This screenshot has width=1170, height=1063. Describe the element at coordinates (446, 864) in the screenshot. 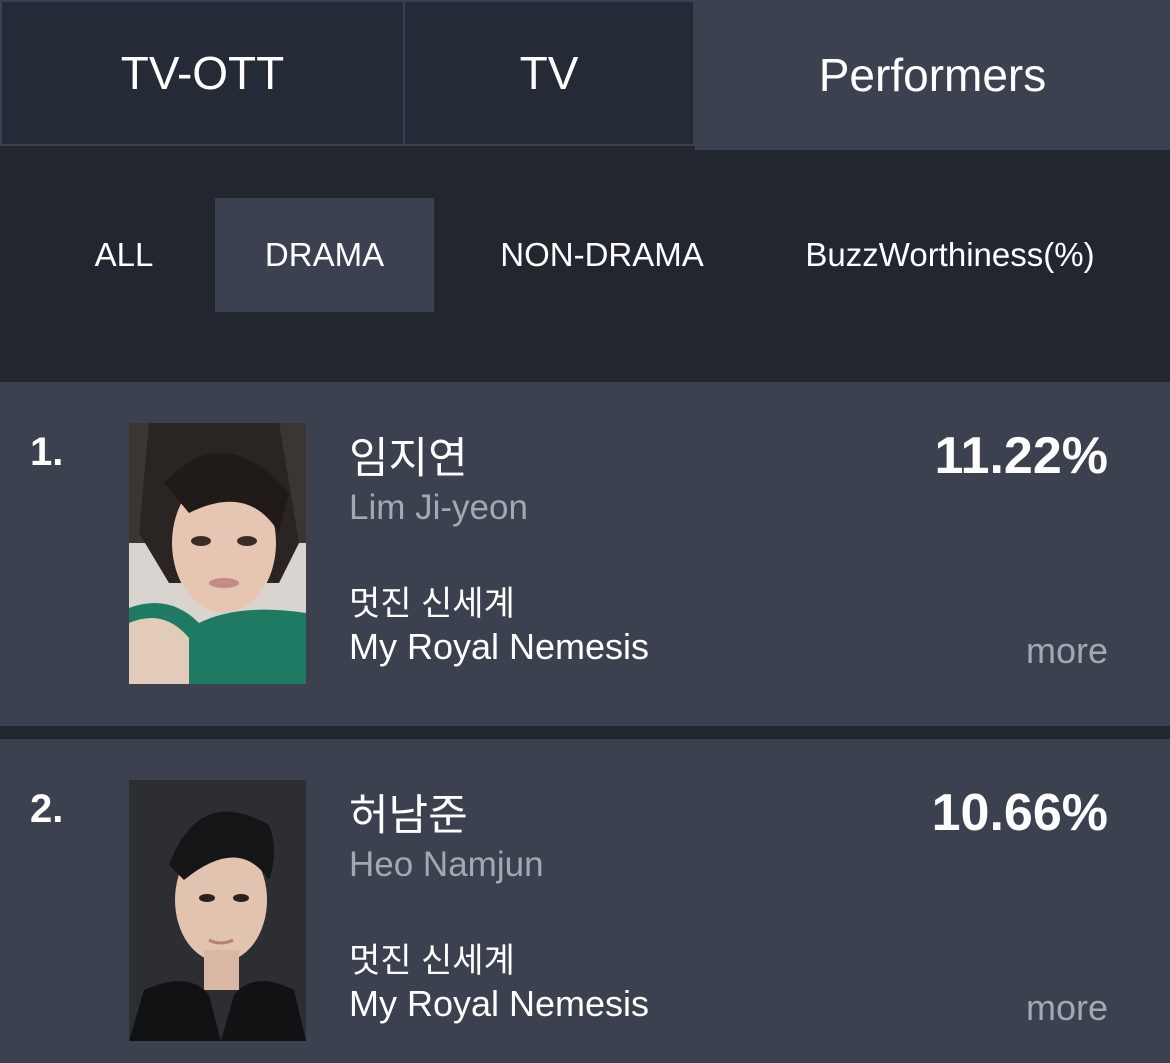

I see `performer-name-english: Heo Namjun` at that location.